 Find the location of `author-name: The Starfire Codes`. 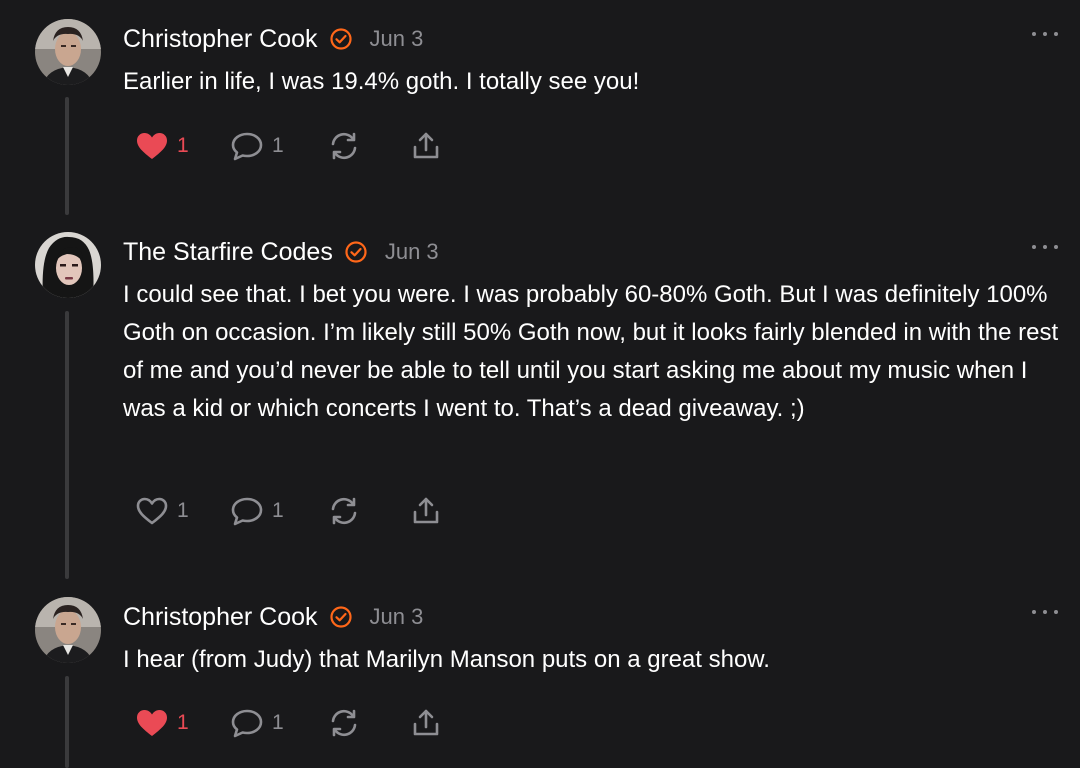

author-name: The Starfire Codes is located at coordinates (228, 252).